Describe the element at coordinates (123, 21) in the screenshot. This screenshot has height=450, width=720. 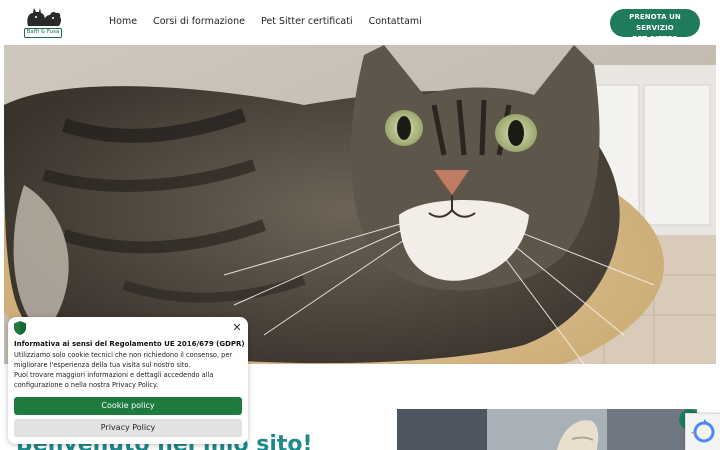
I see `nav-home: Home` at that location.